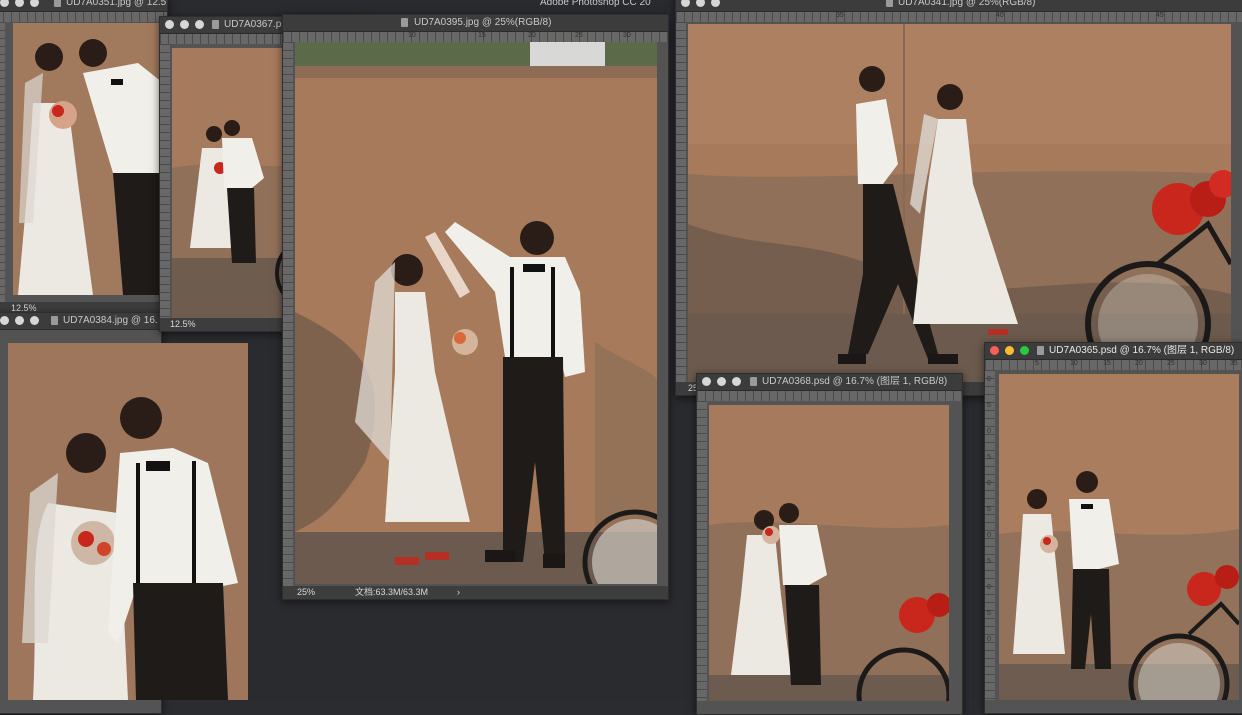 This screenshot has height=715, width=1242. I want to click on window-title: UD7A0384.jpg @ 16., so click(110, 320).